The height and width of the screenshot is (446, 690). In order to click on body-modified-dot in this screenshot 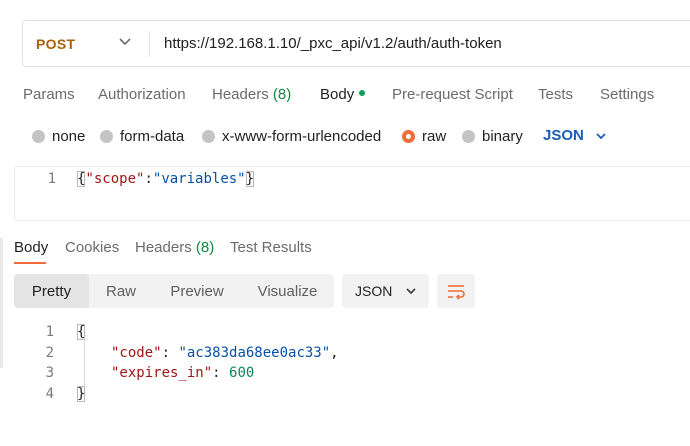, I will do `click(362, 93)`.